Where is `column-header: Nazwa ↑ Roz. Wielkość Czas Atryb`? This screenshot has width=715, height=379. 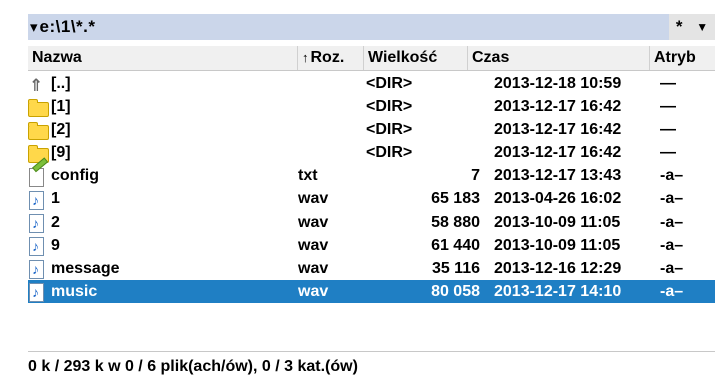
column-header: Nazwa ↑ Roz. Wielkość Czas Atryb is located at coordinates (371, 58).